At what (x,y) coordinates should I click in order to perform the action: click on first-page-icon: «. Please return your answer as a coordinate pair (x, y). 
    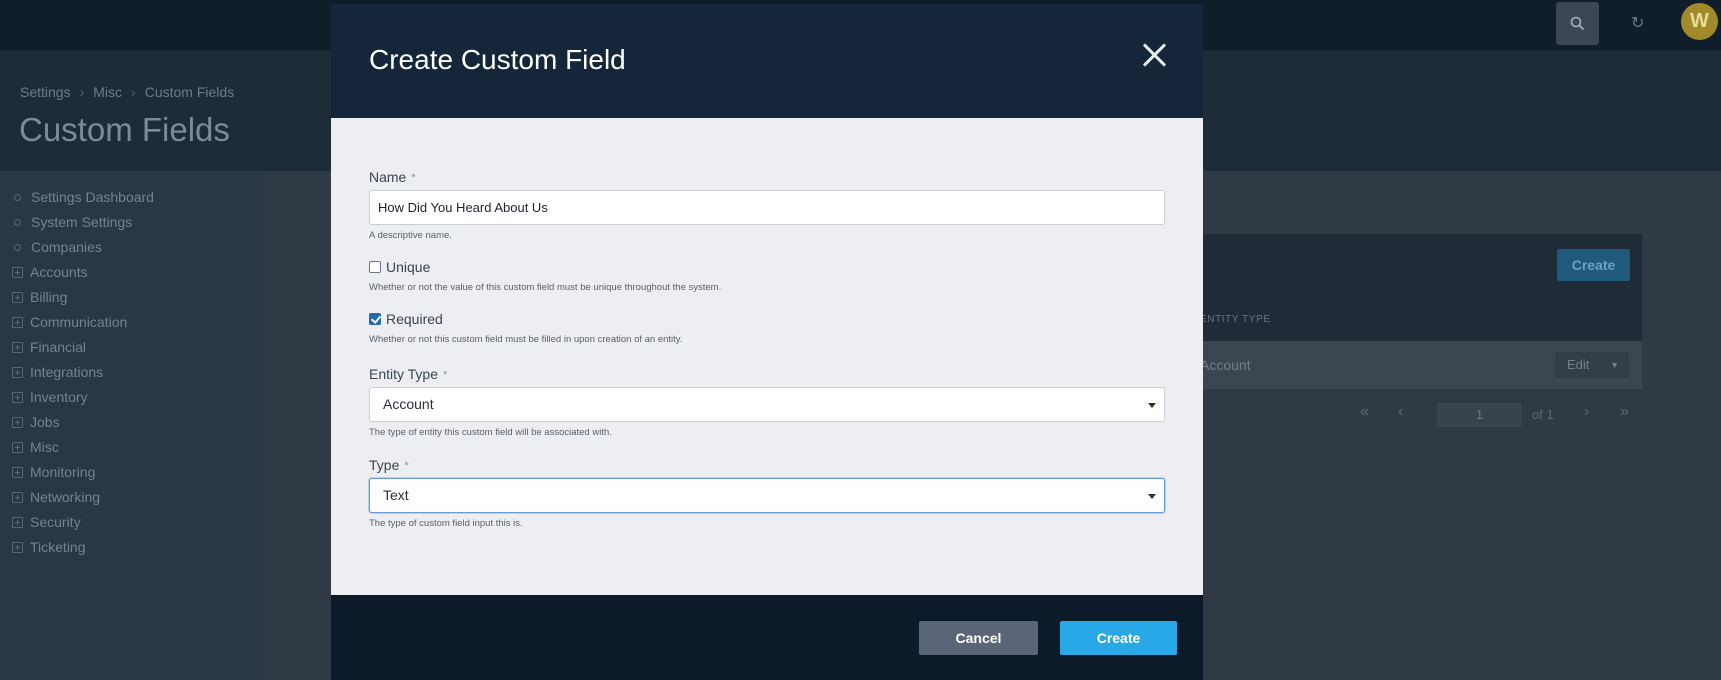
    Looking at the image, I should click on (1364, 412).